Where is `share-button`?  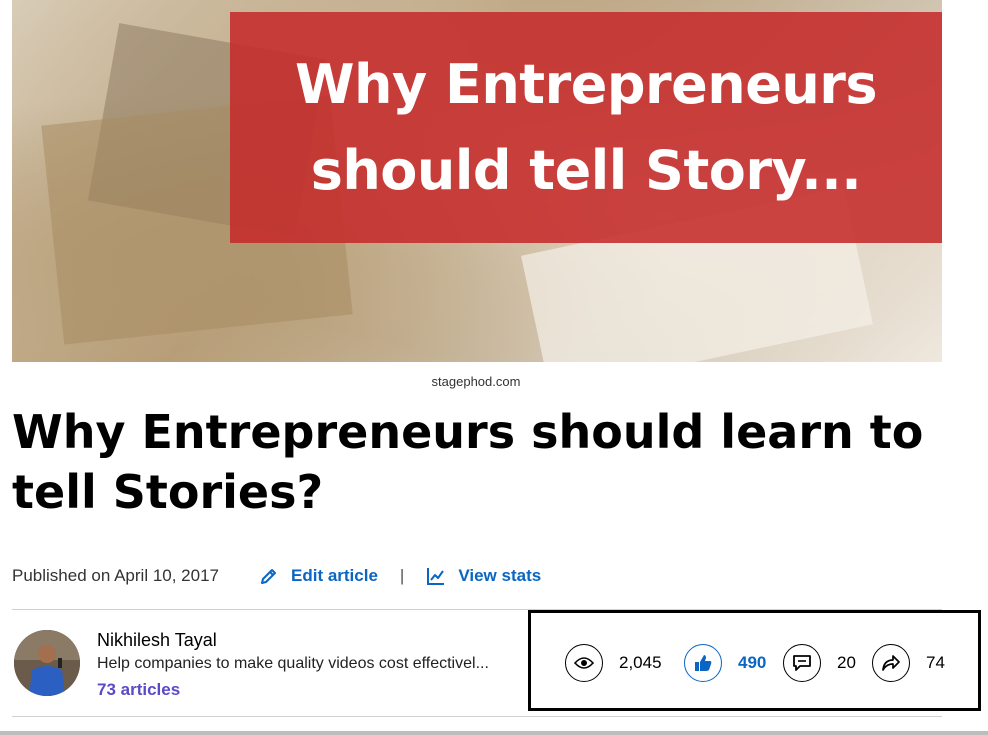 share-button is located at coordinates (891, 663).